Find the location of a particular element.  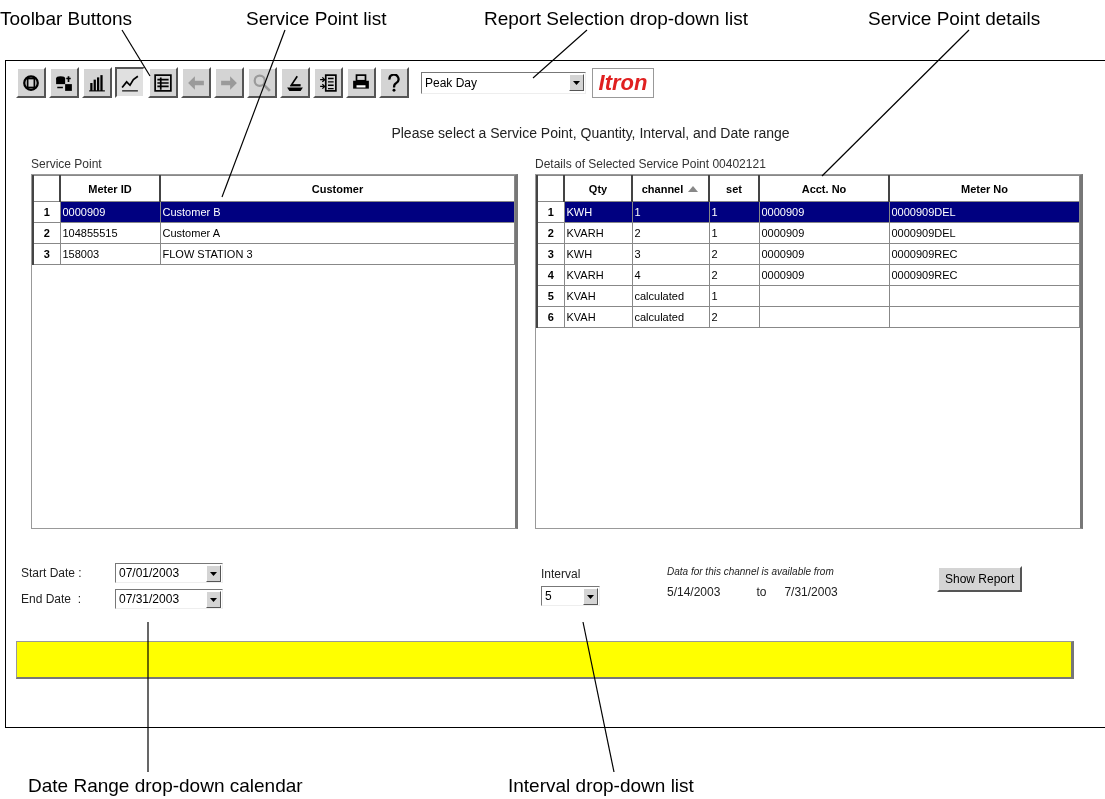

date-label: End Date : is located at coordinates (52, 599).